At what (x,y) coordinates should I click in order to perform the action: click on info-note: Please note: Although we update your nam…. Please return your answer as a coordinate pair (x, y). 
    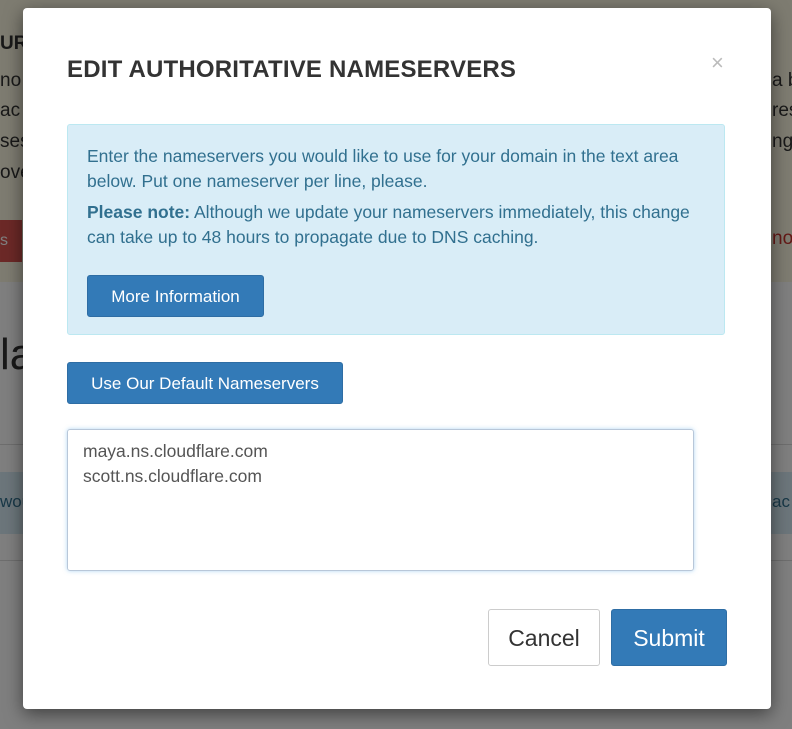
    Looking at the image, I should click on (397, 225).